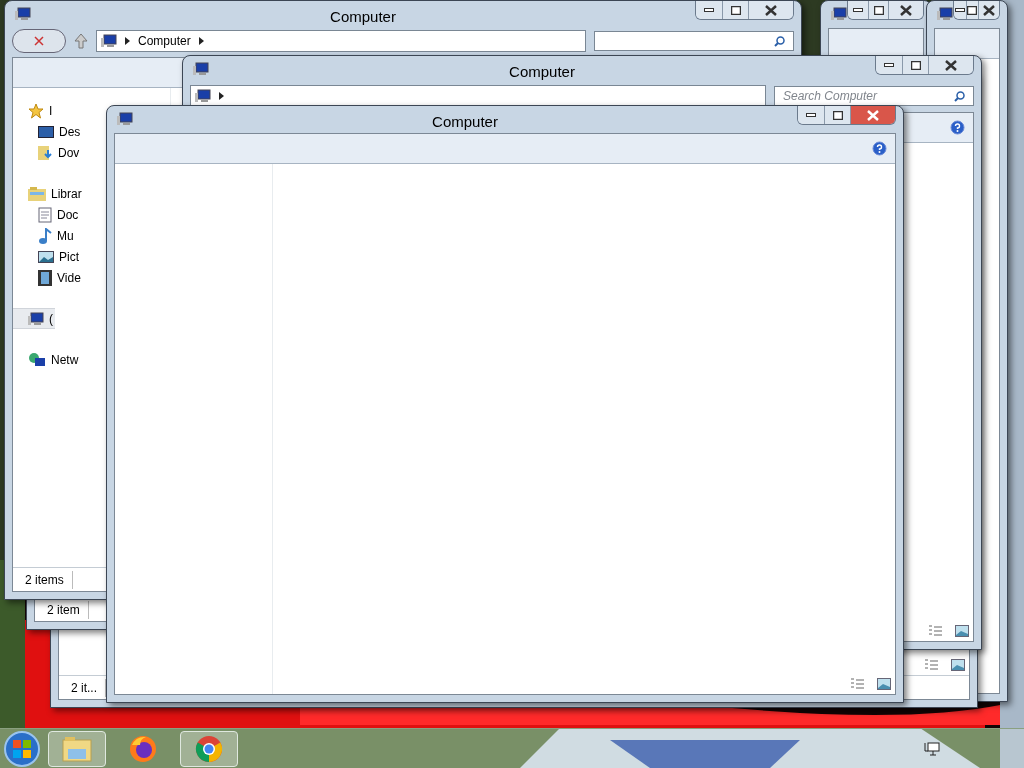  I want to click on nav-item: I, so click(34, 110).